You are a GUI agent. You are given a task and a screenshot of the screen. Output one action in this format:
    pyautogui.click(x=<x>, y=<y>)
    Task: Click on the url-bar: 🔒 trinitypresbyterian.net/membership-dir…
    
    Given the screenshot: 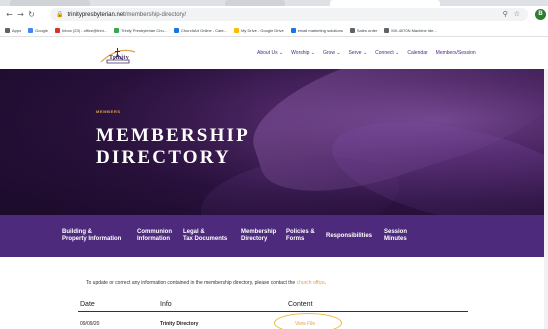 What is the action you would take?
    pyautogui.click(x=289, y=14)
    